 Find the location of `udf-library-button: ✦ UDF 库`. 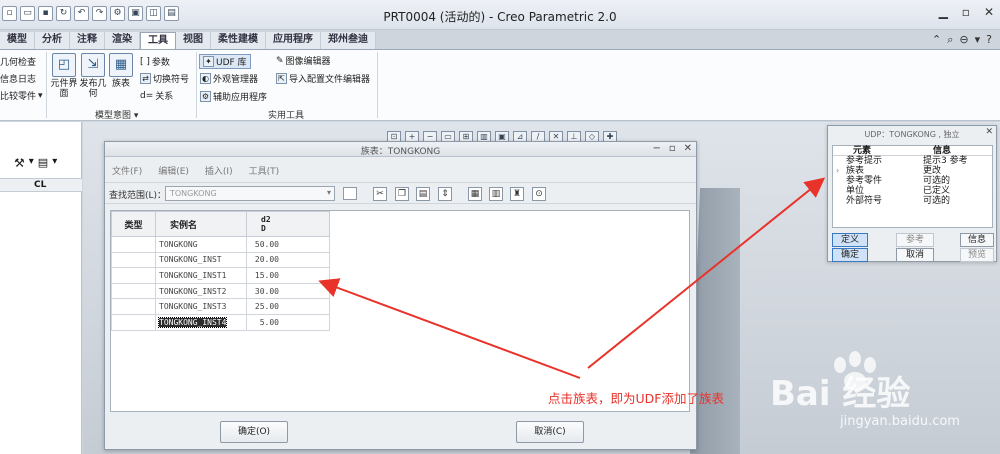

udf-library-button: ✦ UDF 库 is located at coordinates (225, 61).